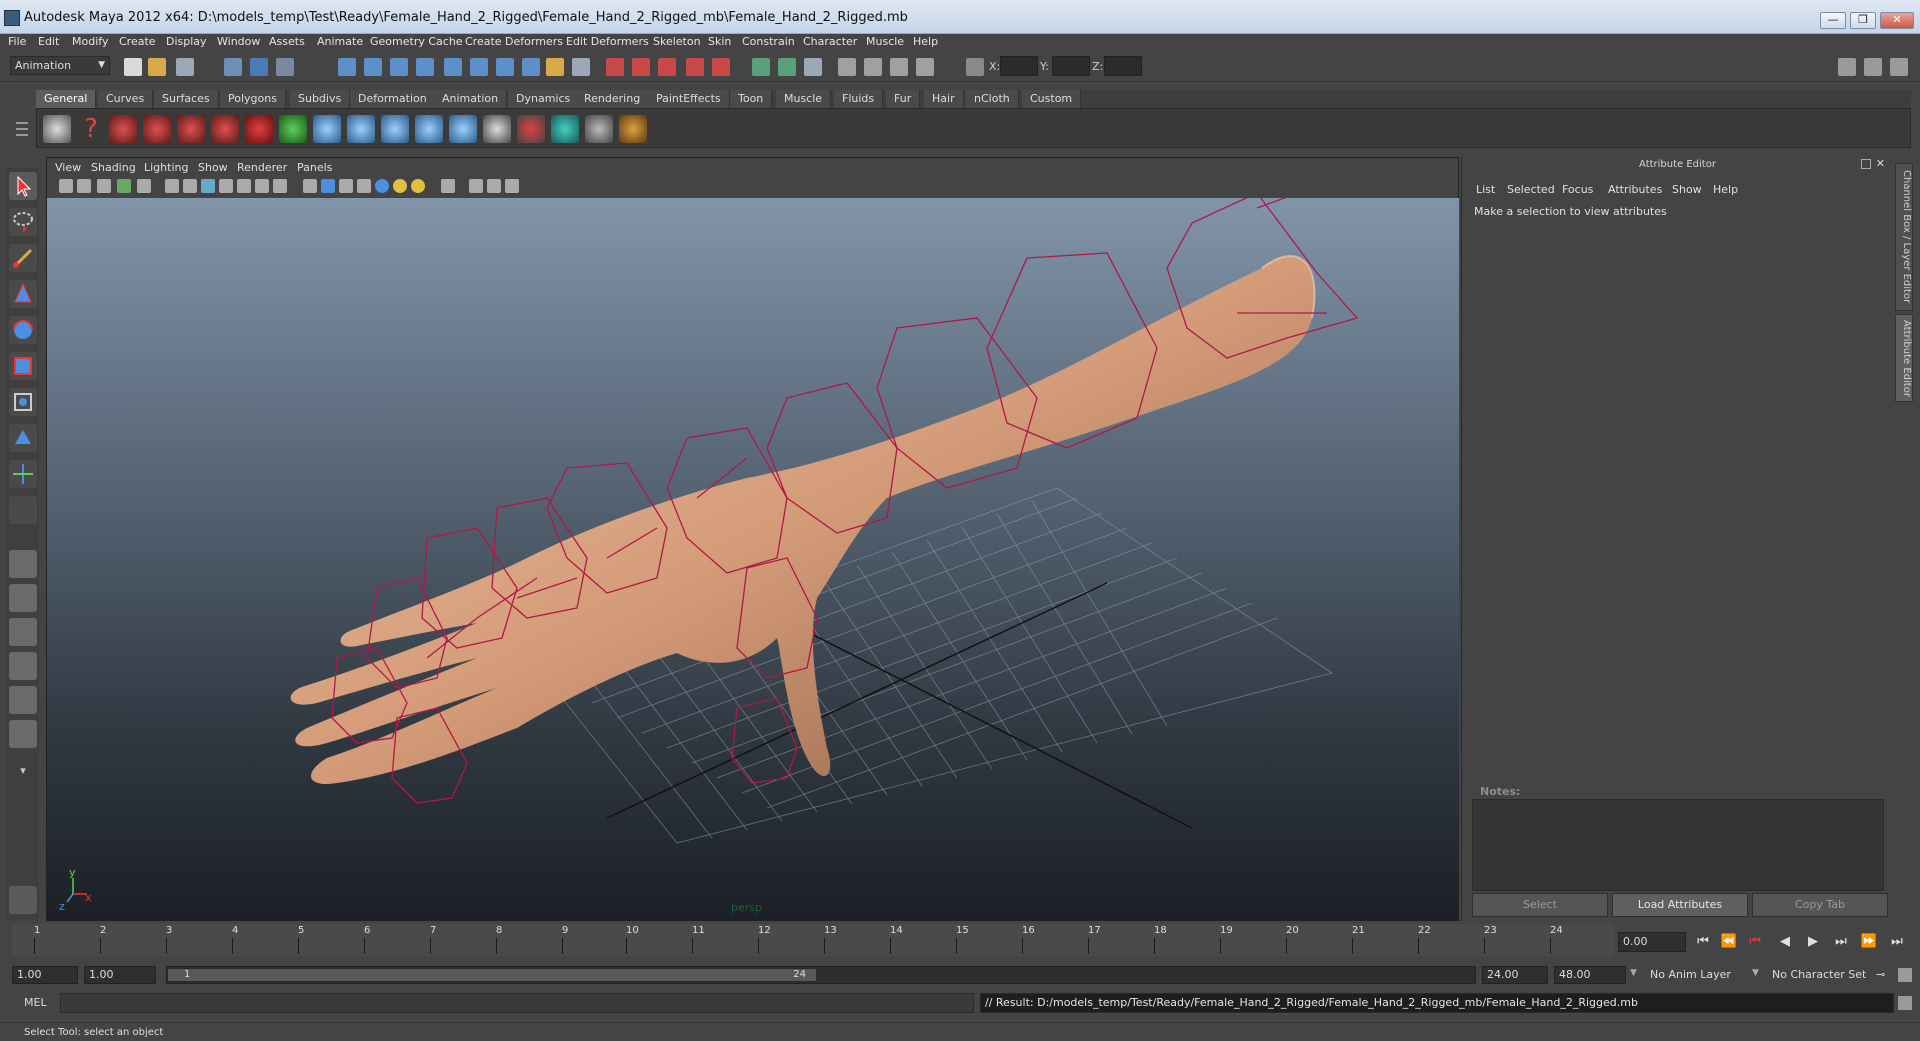 The width and height of the screenshot is (1920, 1041). What do you see at coordinates (213, 167) in the screenshot?
I see `panel-menu-show: Show` at bounding box center [213, 167].